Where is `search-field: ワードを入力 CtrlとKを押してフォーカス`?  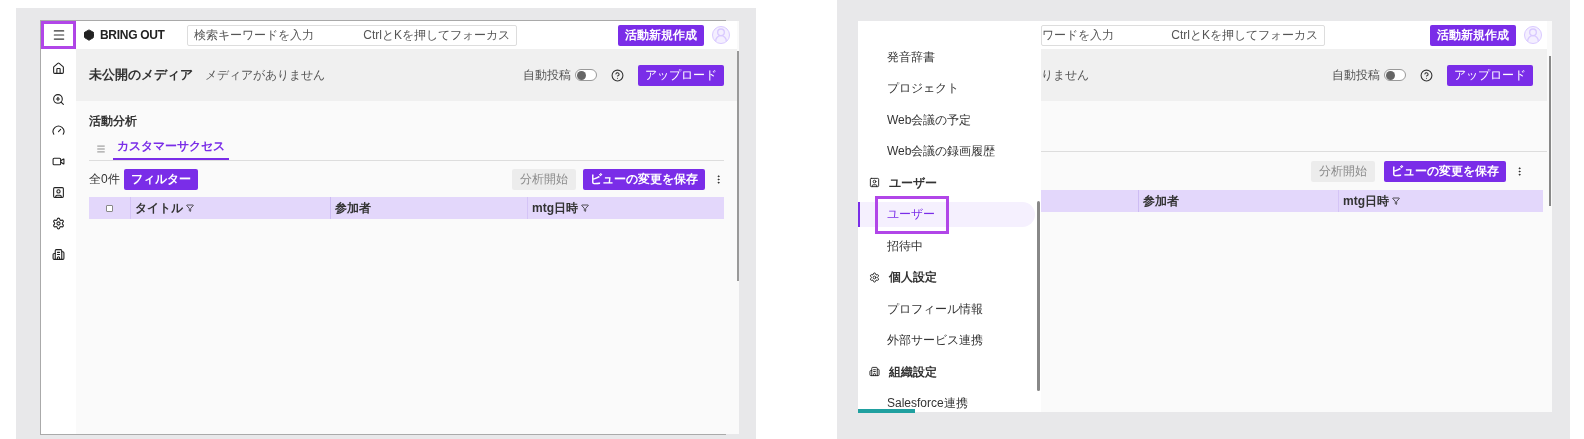 search-field: ワードを入力 CtrlとKを押してフォーカス is located at coordinates (1183, 35).